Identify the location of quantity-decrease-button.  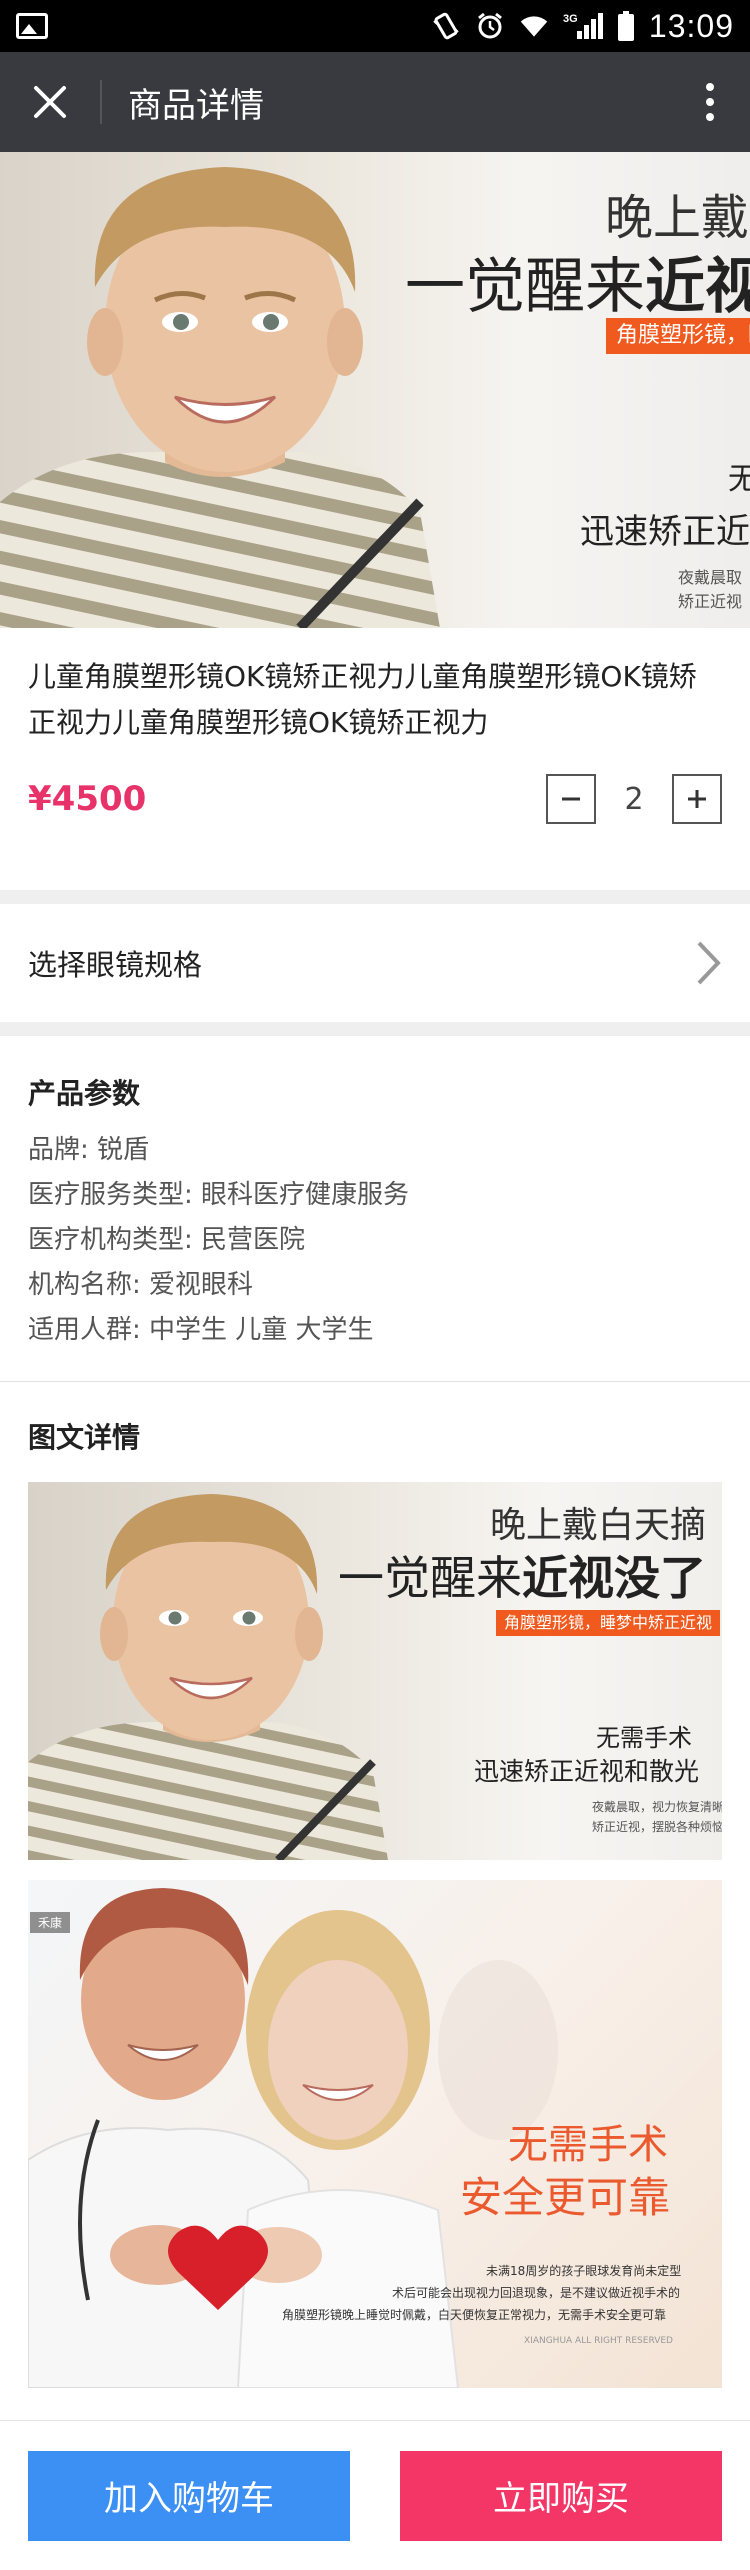
(571, 799).